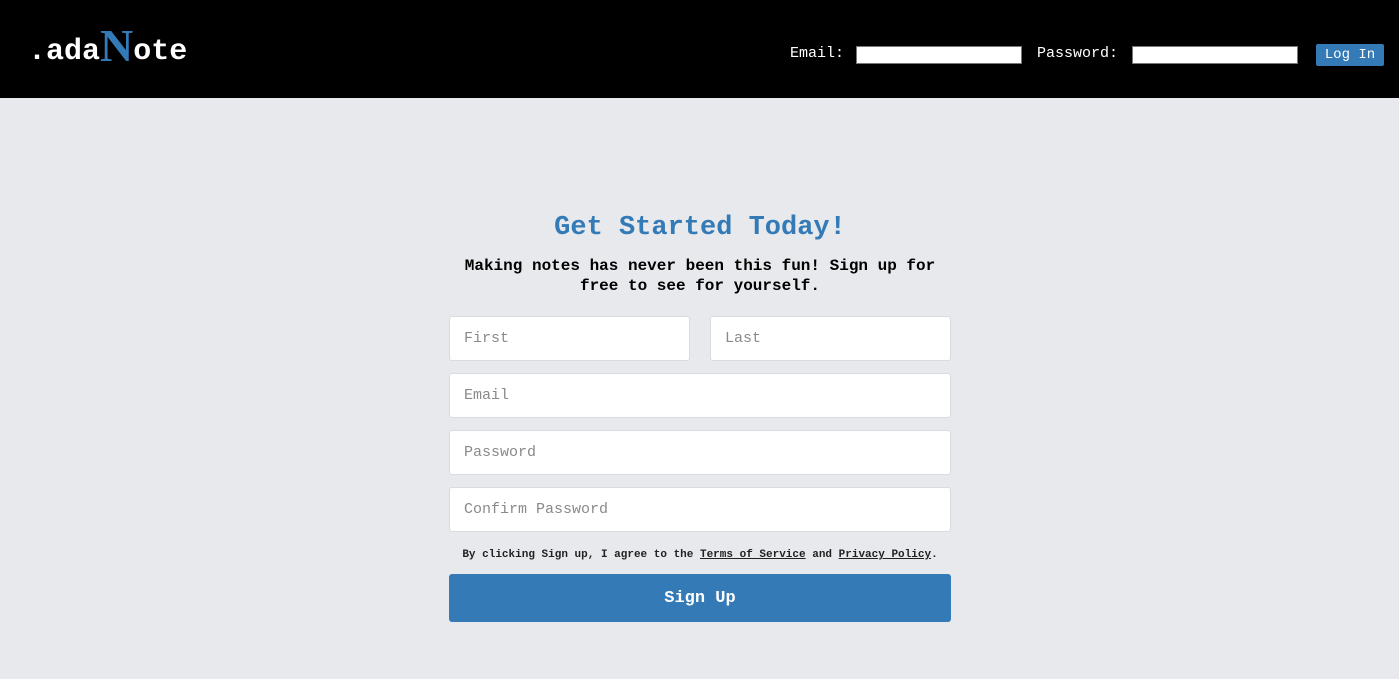 This screenshot has height=679, width=1399. Describe the element at coordinates (822, 555) in the screenshot. I see `terms-and: and` at that location.